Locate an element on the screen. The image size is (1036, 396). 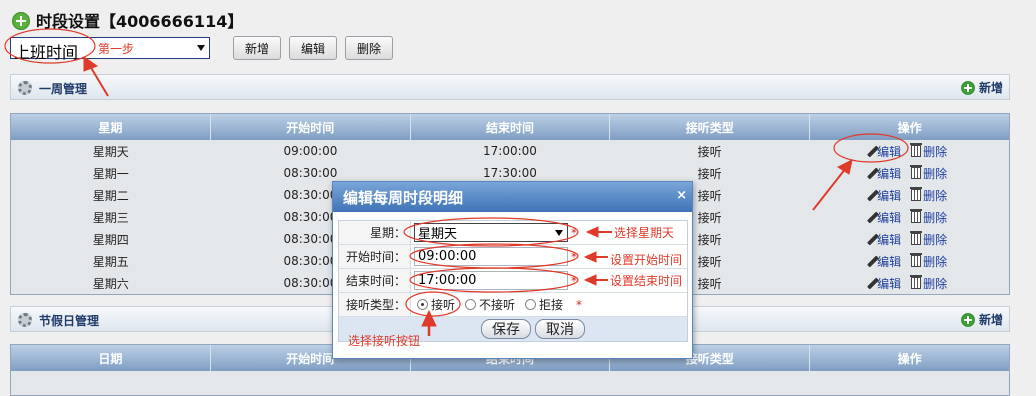
page-title: 时段设置【4006666114】 is located at coordinates (140, 21).